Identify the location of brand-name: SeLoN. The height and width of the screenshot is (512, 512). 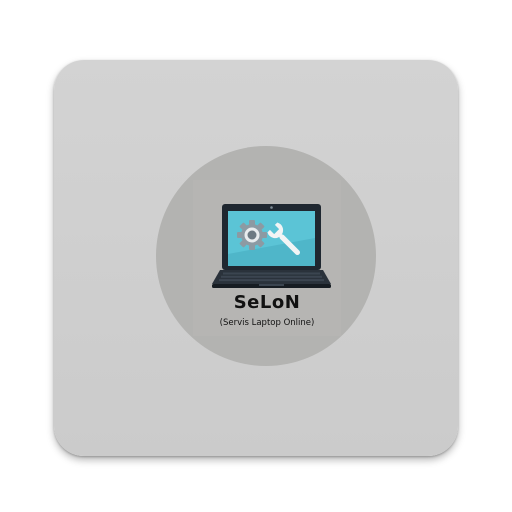
(267, 302).